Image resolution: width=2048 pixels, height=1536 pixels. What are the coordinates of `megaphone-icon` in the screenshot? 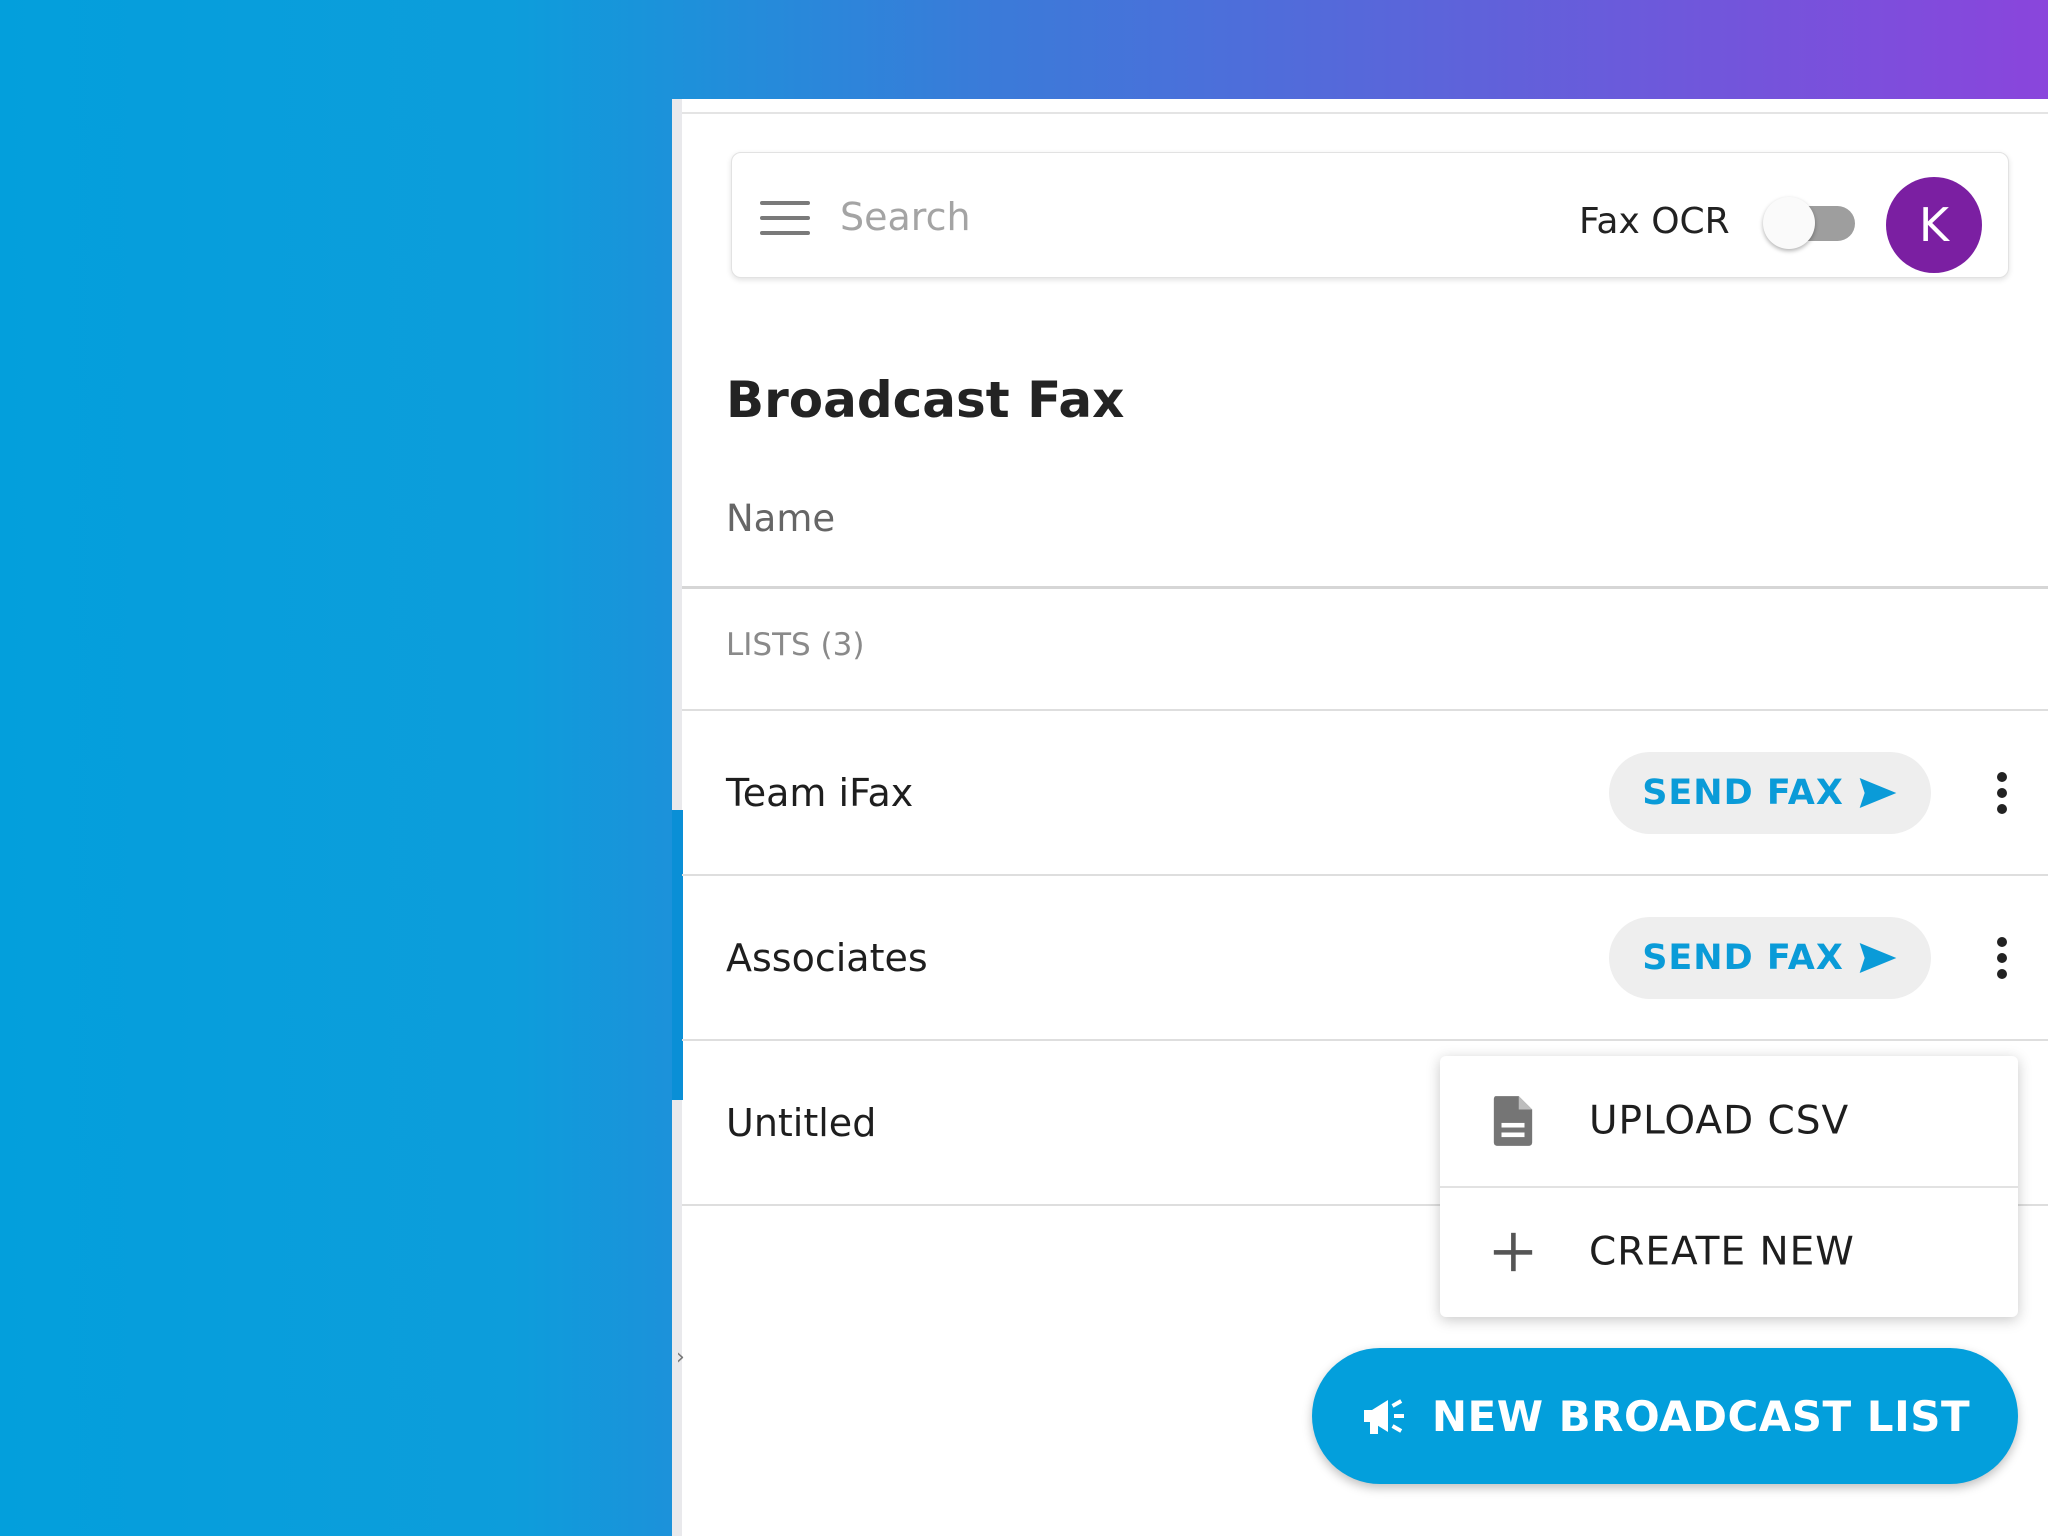 It's located at (1383, 1416).